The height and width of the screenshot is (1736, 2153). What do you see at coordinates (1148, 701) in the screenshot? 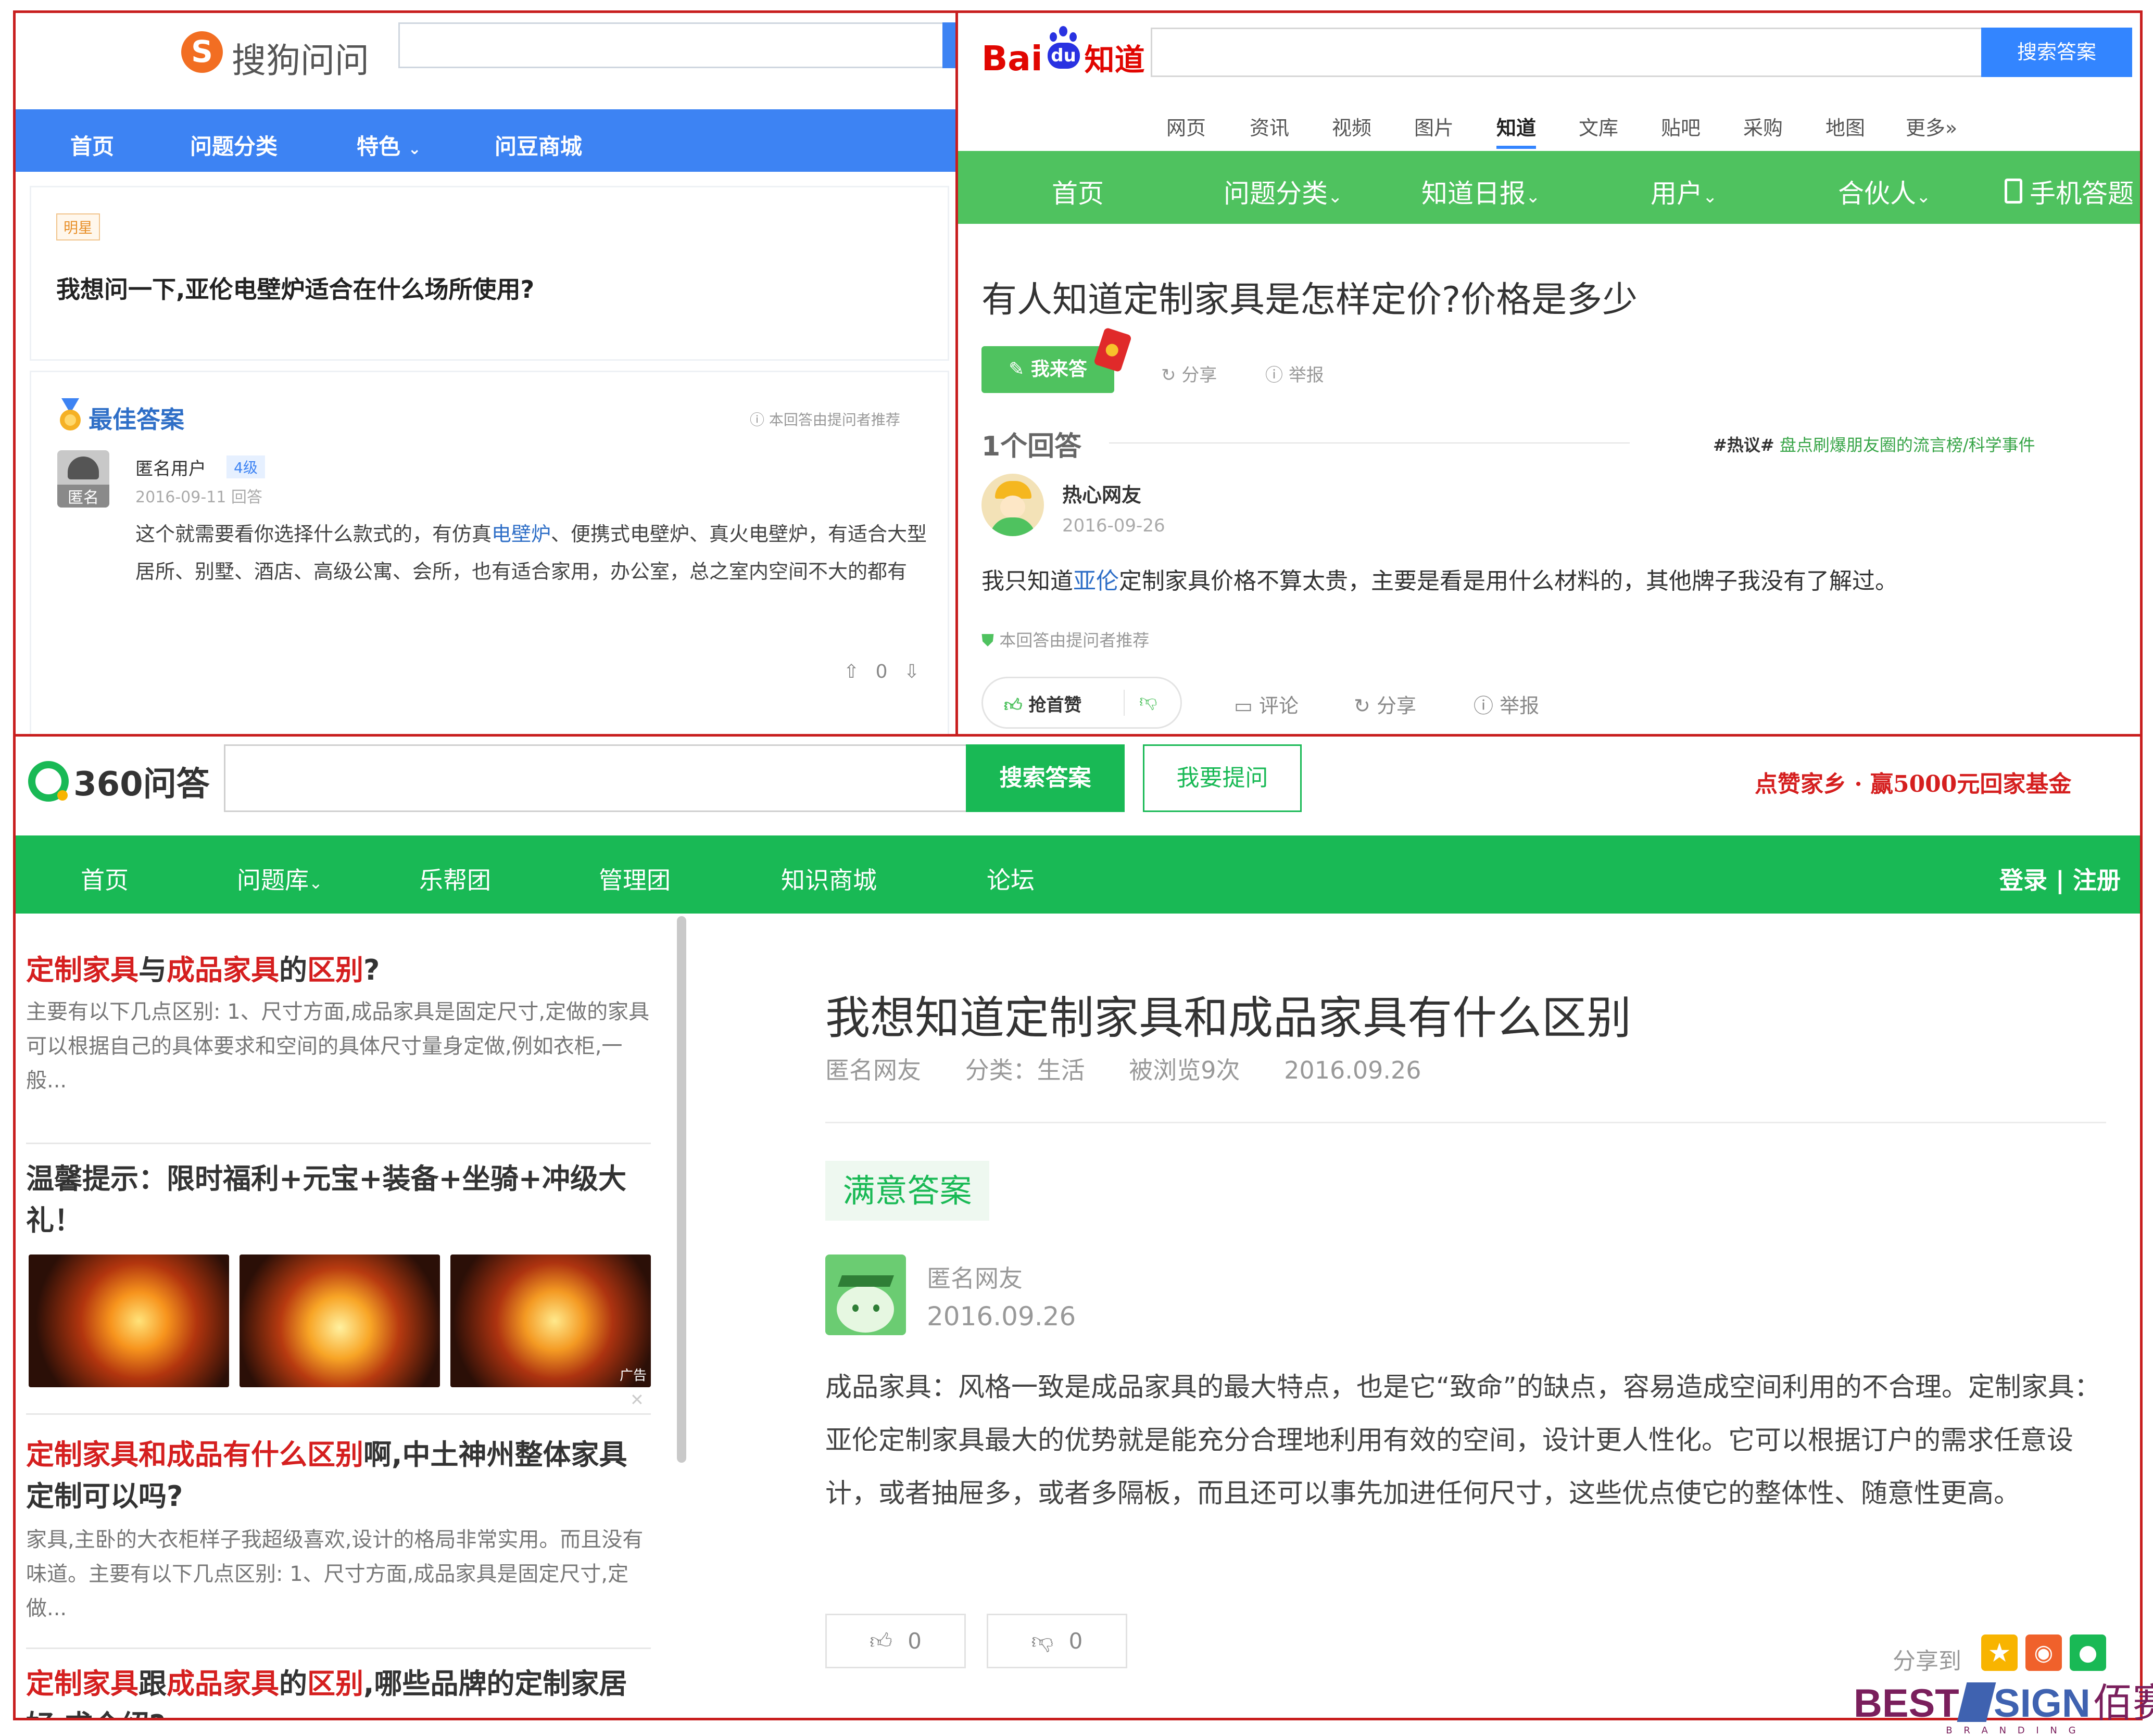
I see `thumb-down-icon: 👎︎` at bounding box center [1148, 701].